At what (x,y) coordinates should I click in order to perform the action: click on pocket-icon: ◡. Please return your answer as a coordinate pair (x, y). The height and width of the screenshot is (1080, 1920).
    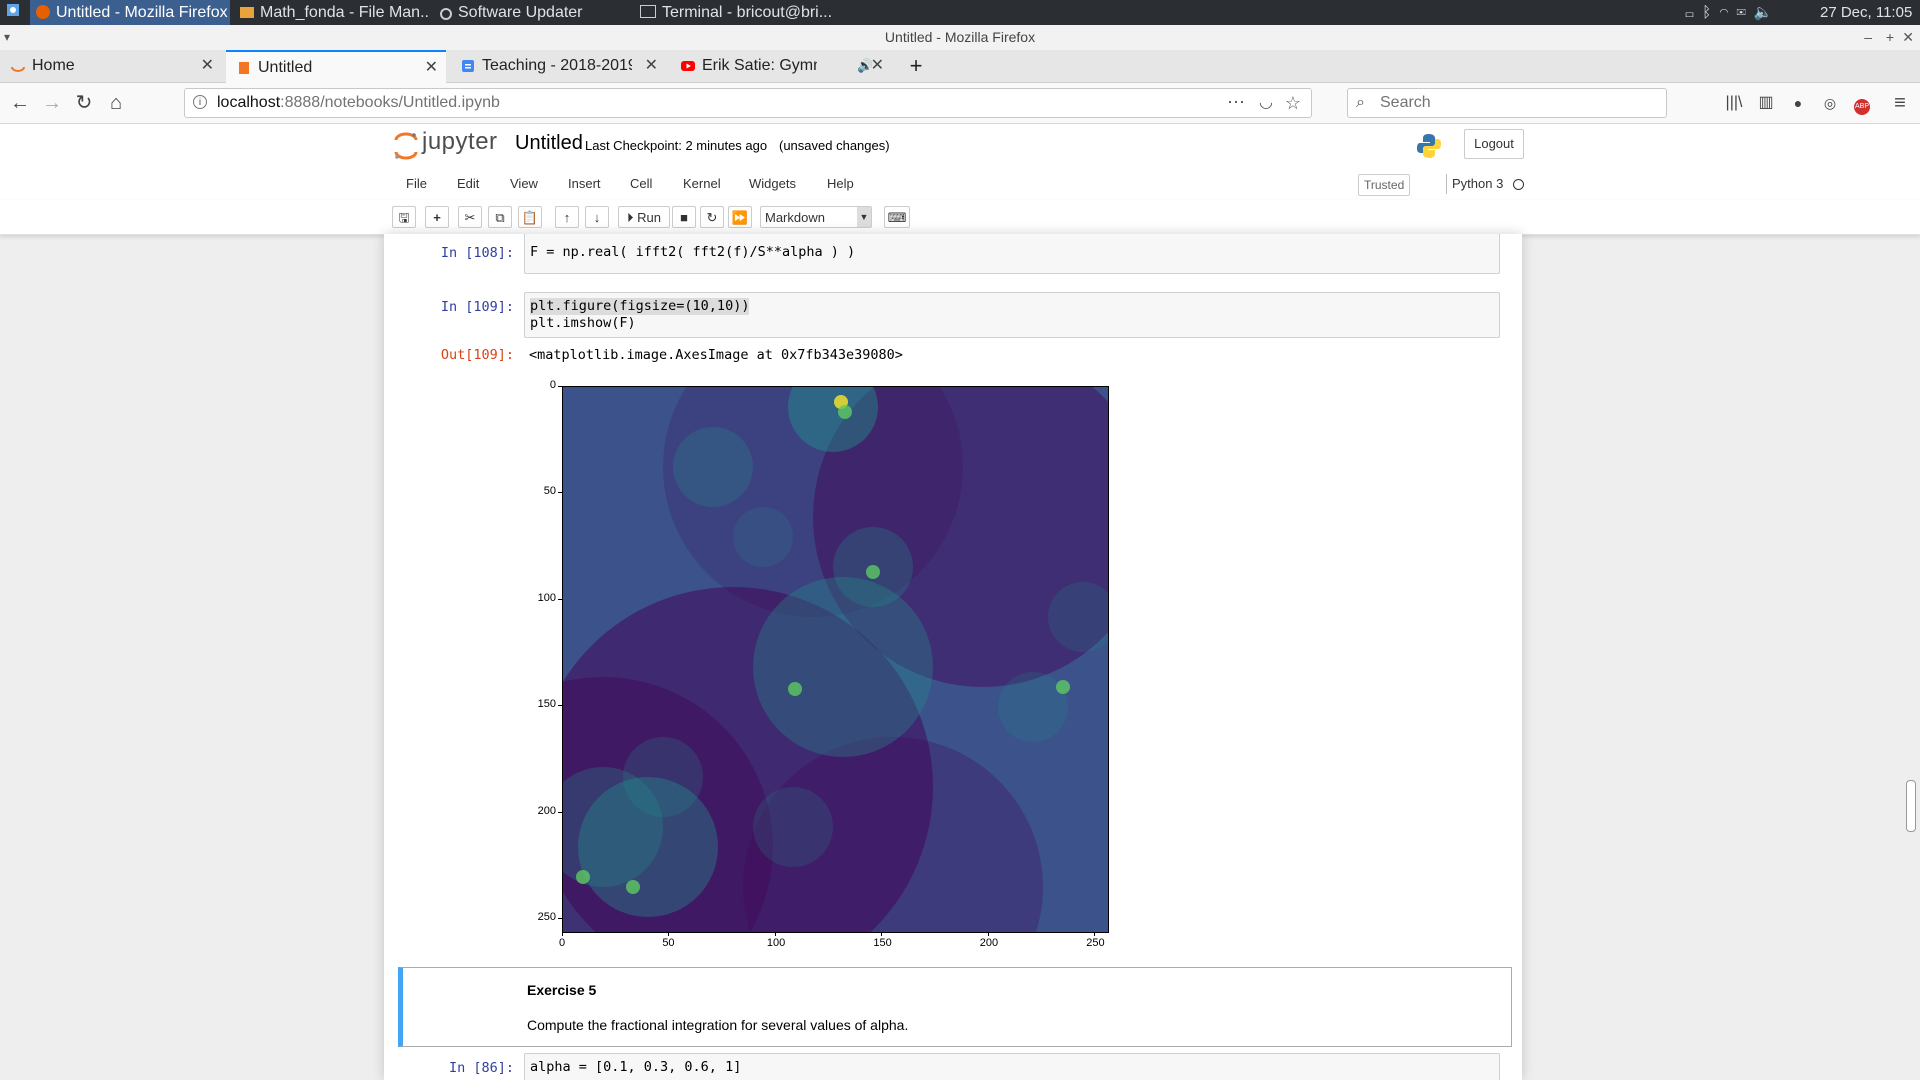
    Looking at the image, I should click on (1266, 103).